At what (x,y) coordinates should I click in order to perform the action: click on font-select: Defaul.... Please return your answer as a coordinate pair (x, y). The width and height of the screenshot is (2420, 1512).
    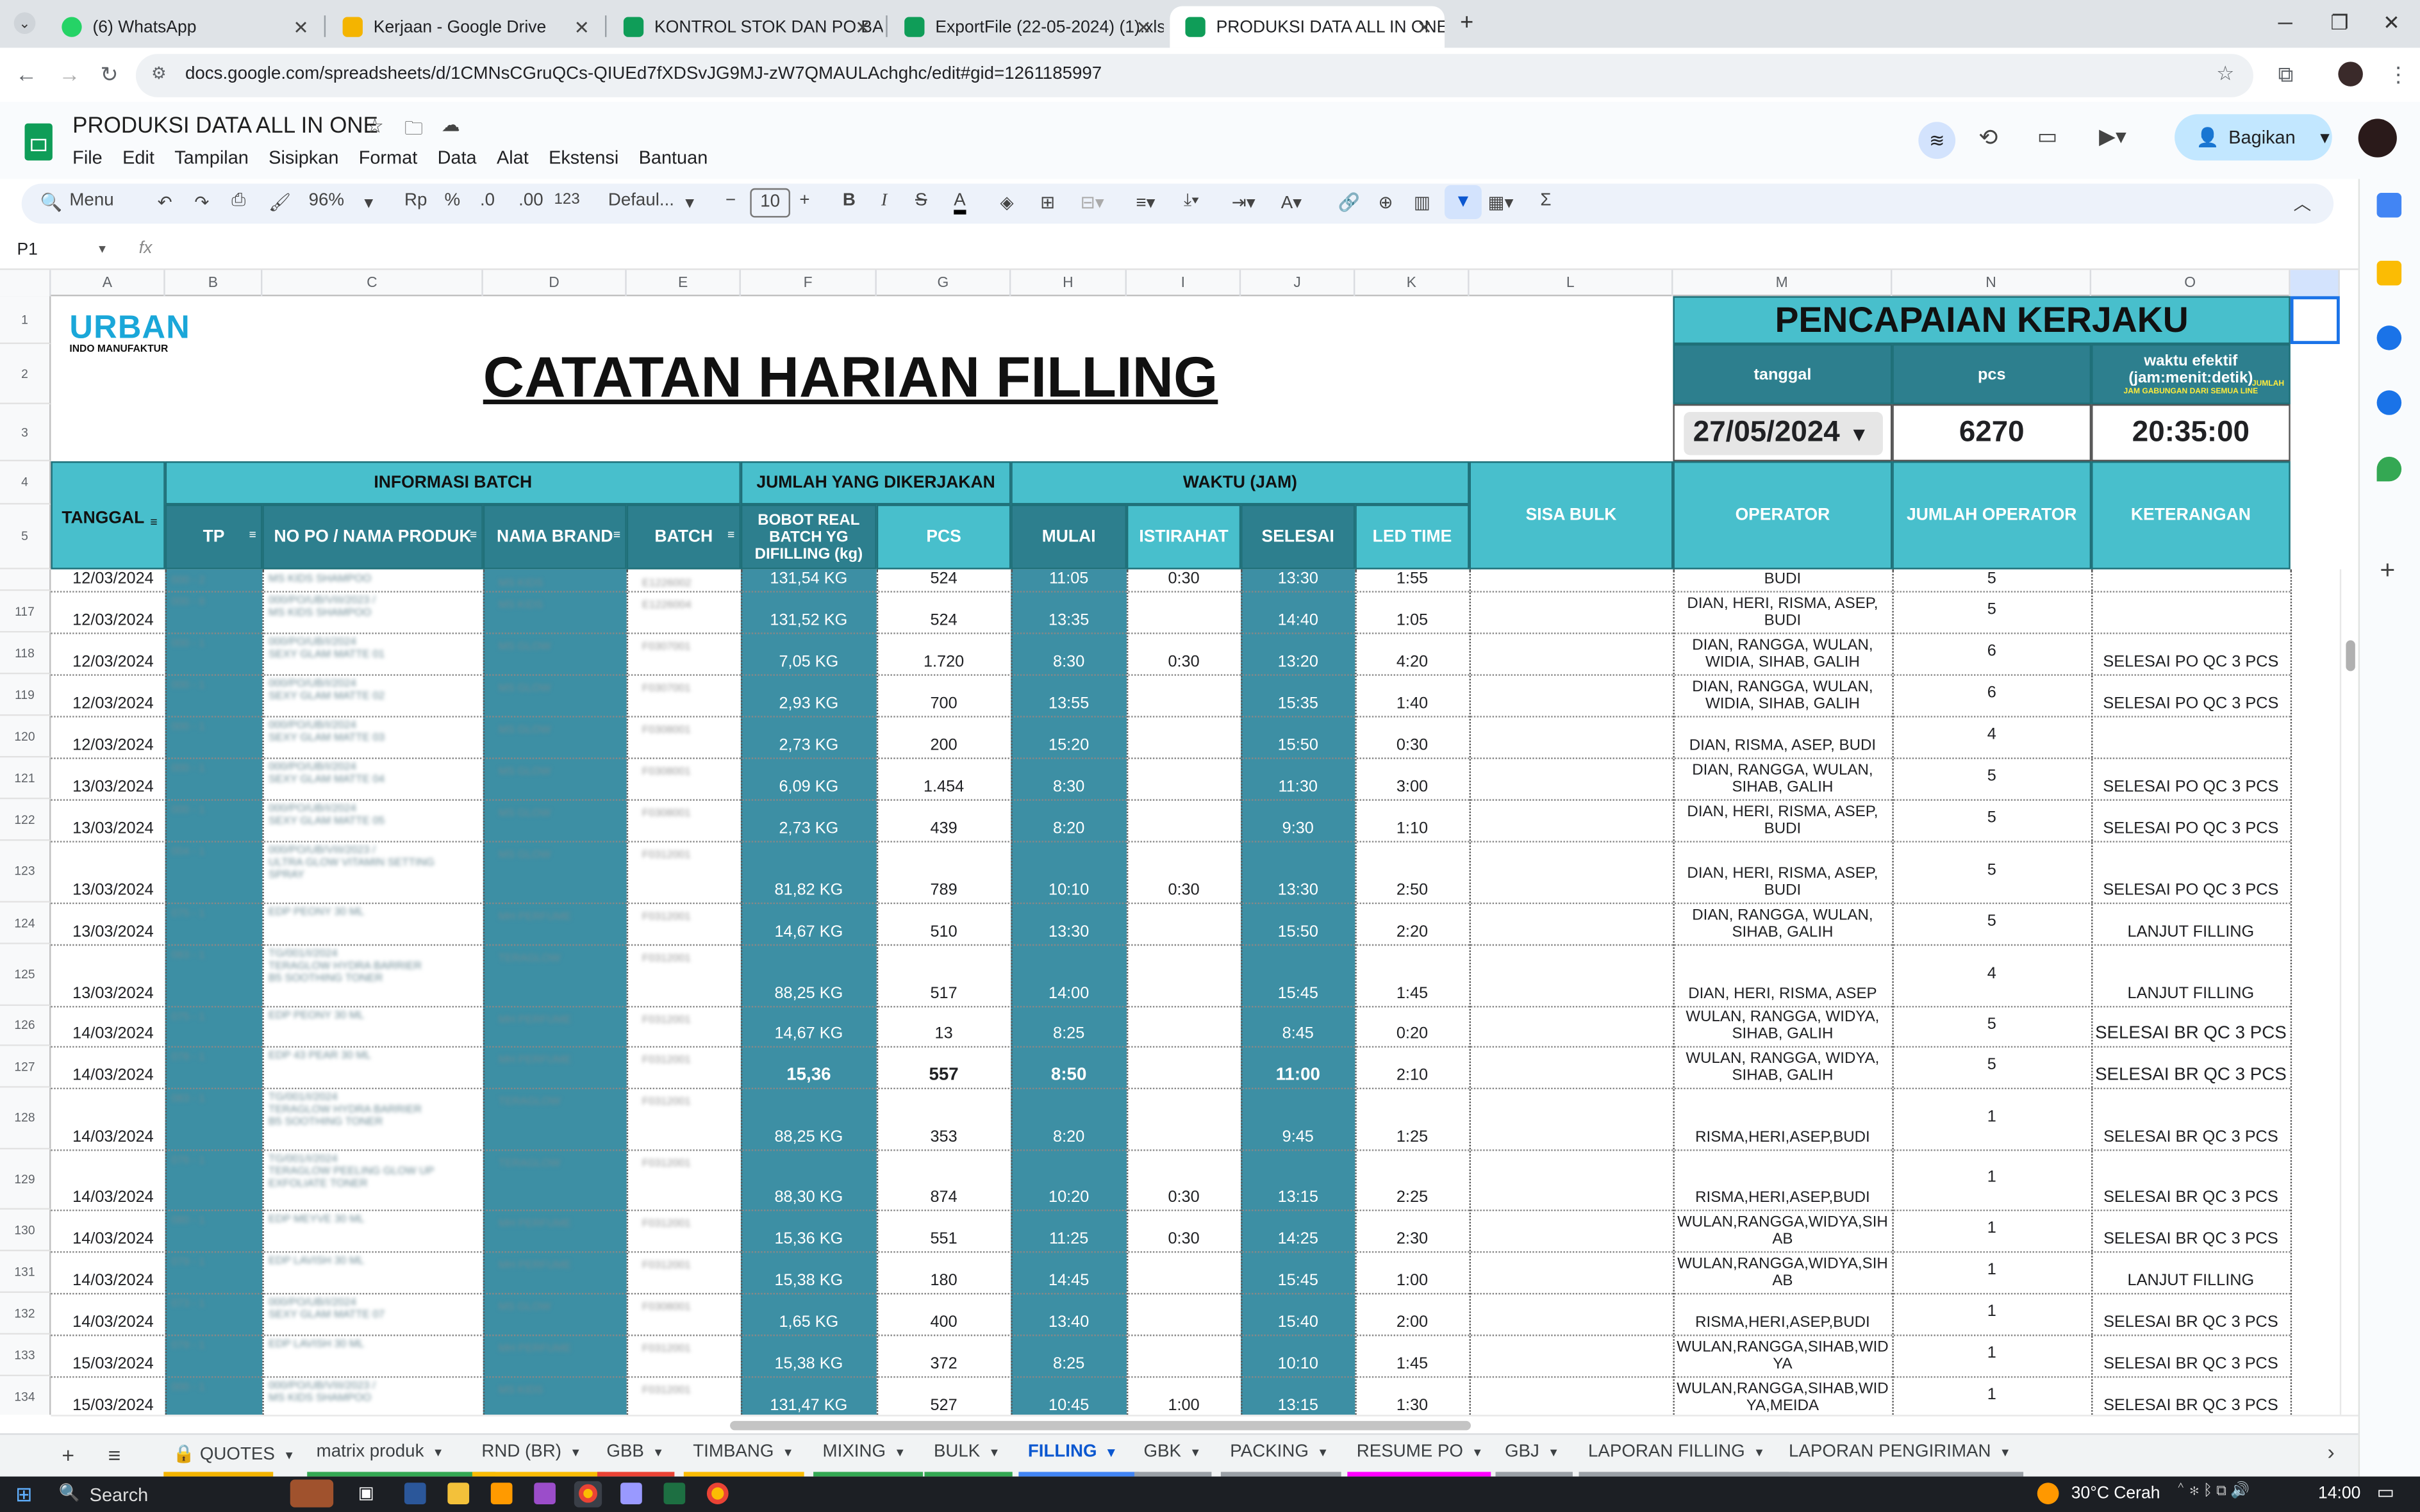
    Looking at the image, I should click on (641, 201).